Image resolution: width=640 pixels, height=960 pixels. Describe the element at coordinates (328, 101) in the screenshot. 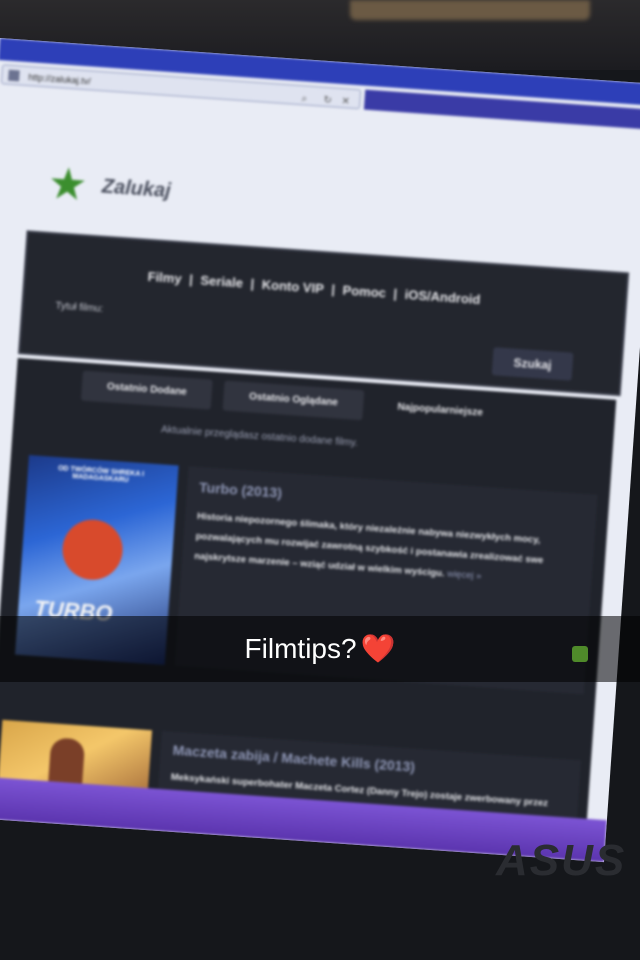

I see `refresh-icon: ↻` at that location.